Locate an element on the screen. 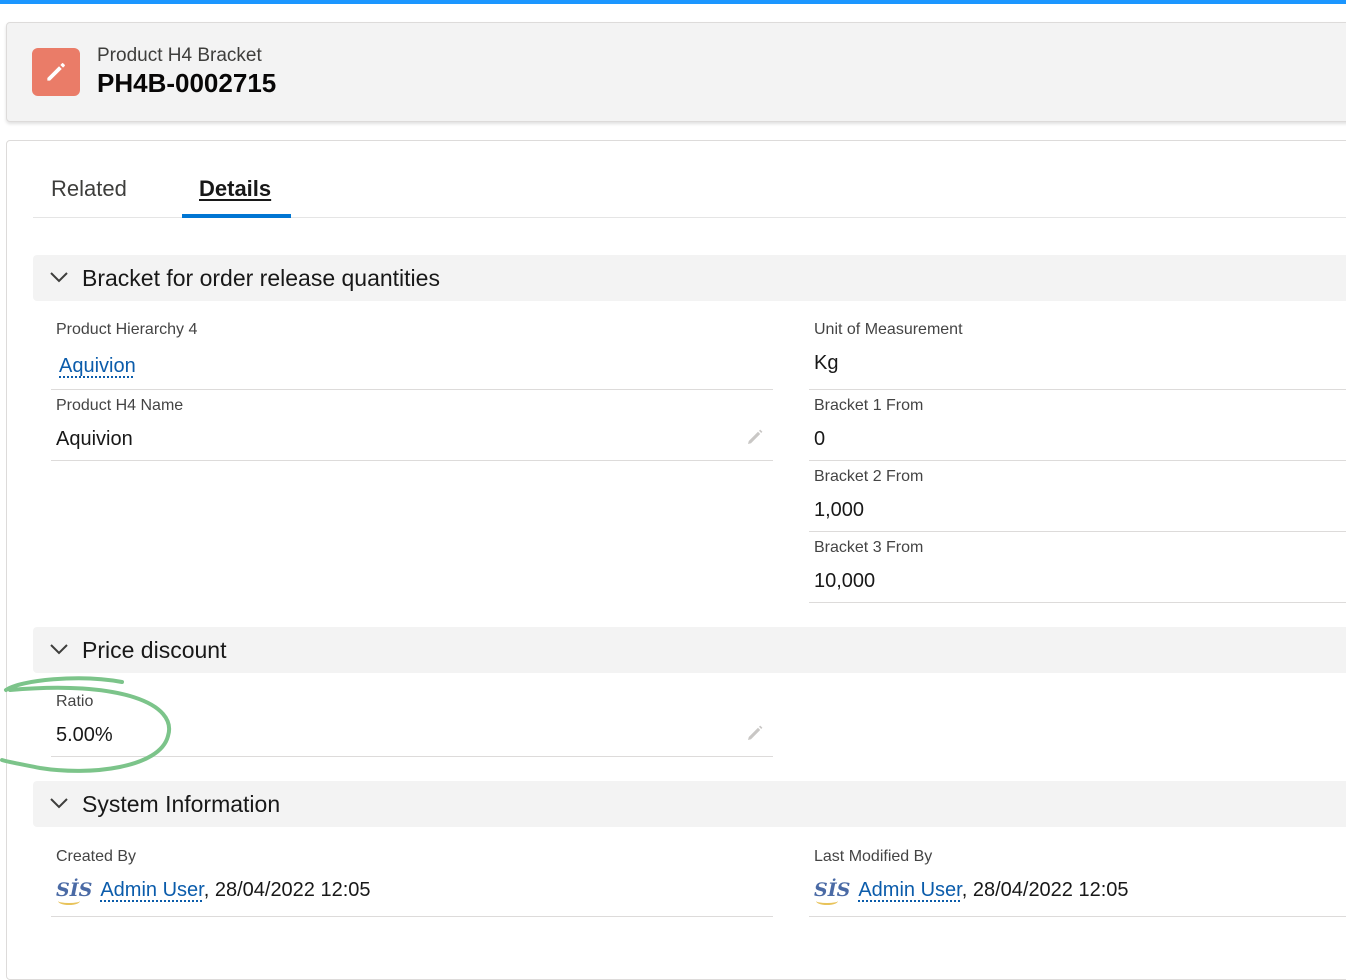  section-header-system-information: System Information is located at coordinates (689, 804).